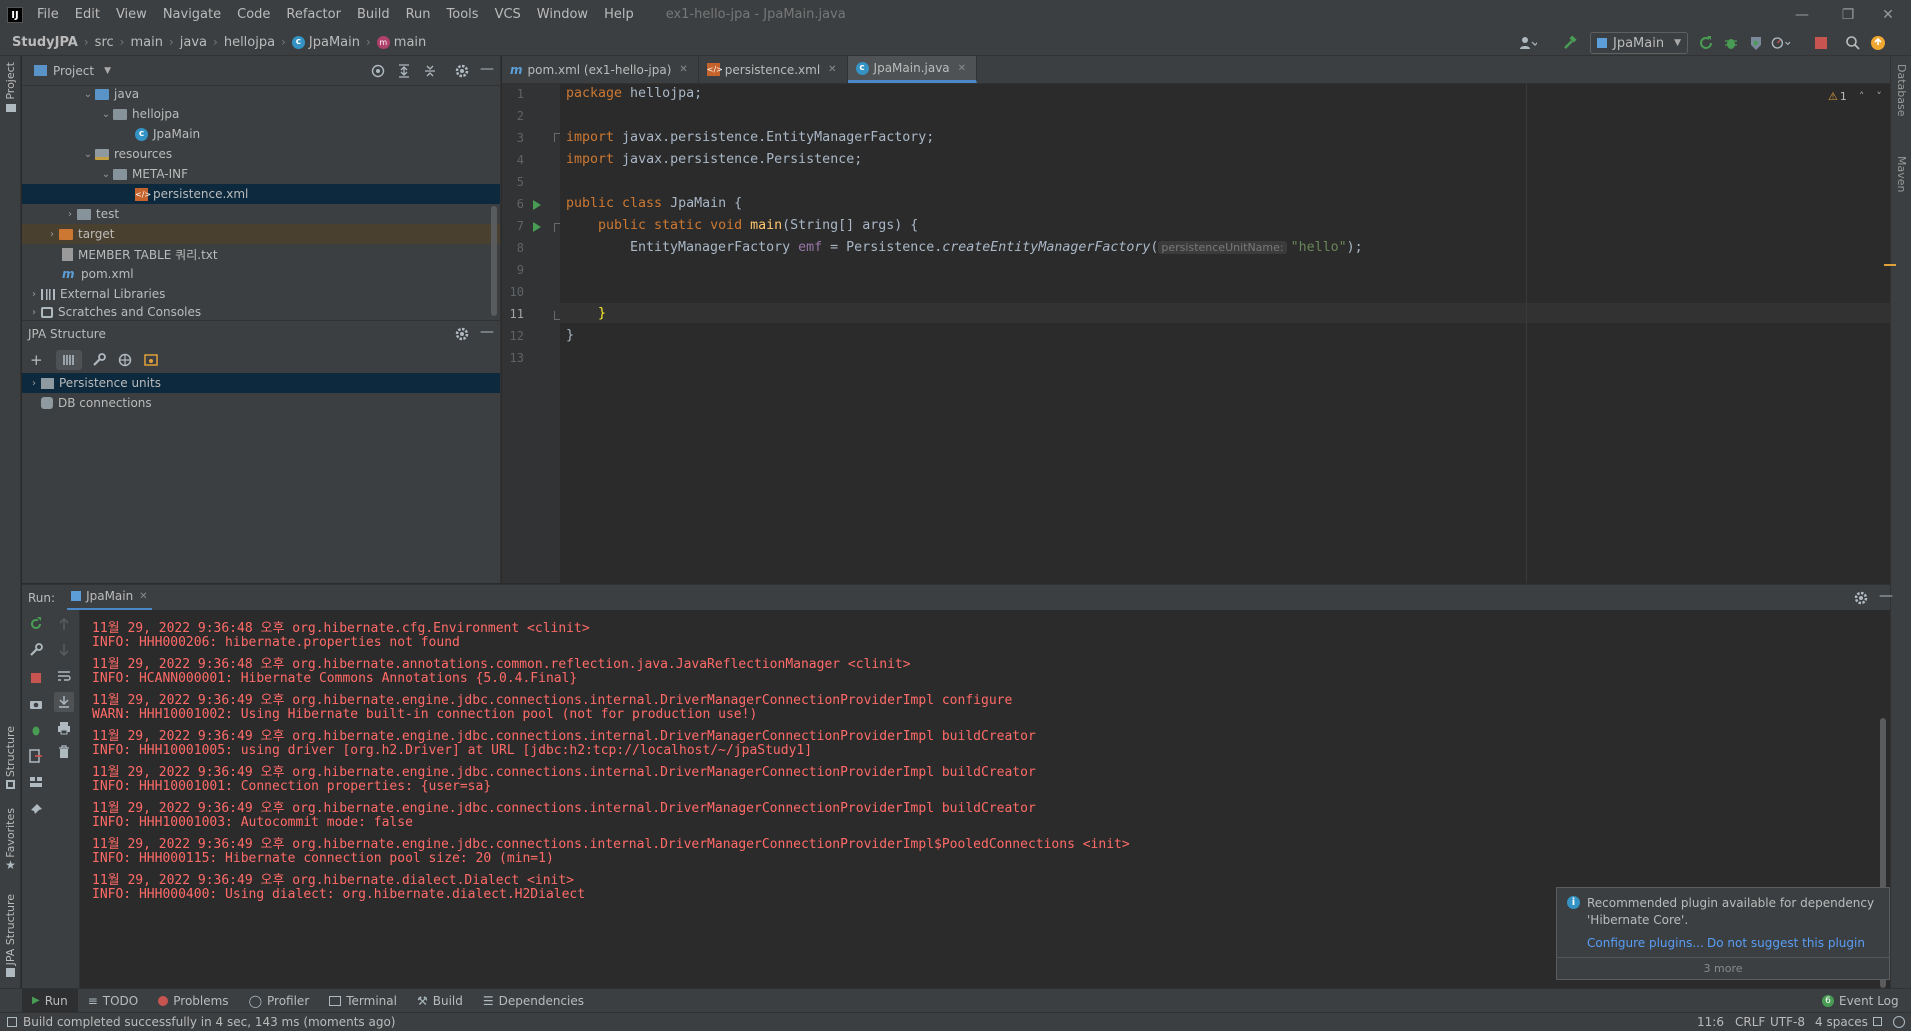  I want to click on breadcrumb-main: main, so click(146, 42).